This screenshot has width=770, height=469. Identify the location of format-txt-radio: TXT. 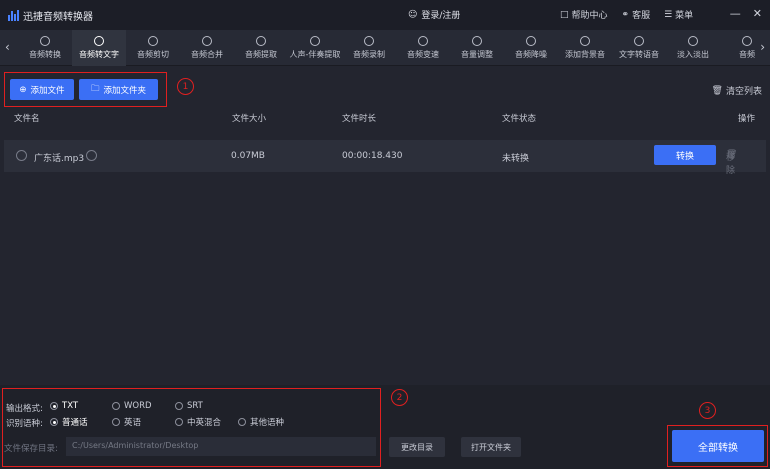
(64, 406).